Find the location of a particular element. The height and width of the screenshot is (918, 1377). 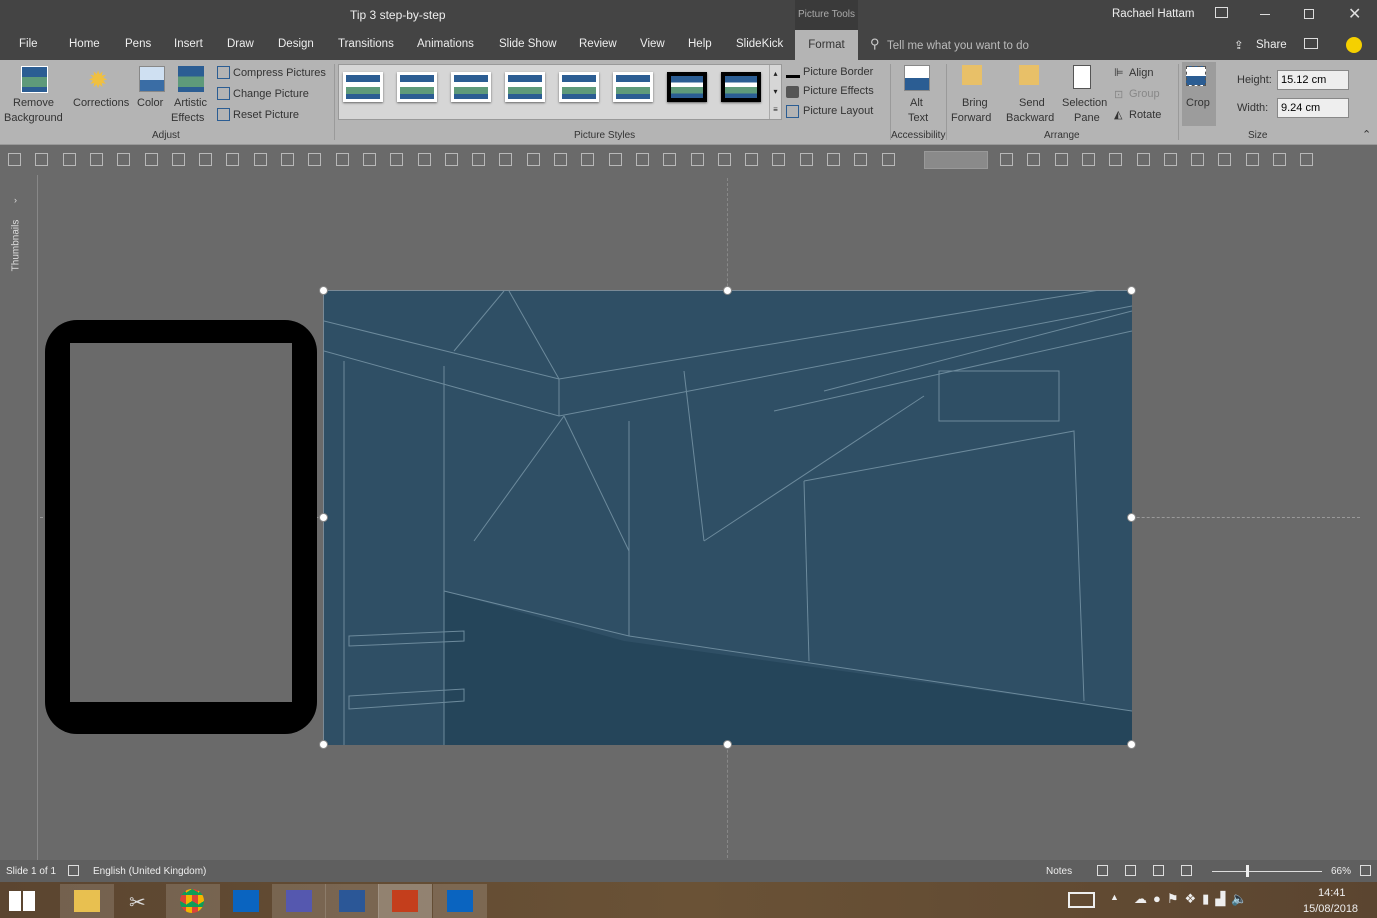

remove-background-button: Remove is located at coordinates (33, 103).